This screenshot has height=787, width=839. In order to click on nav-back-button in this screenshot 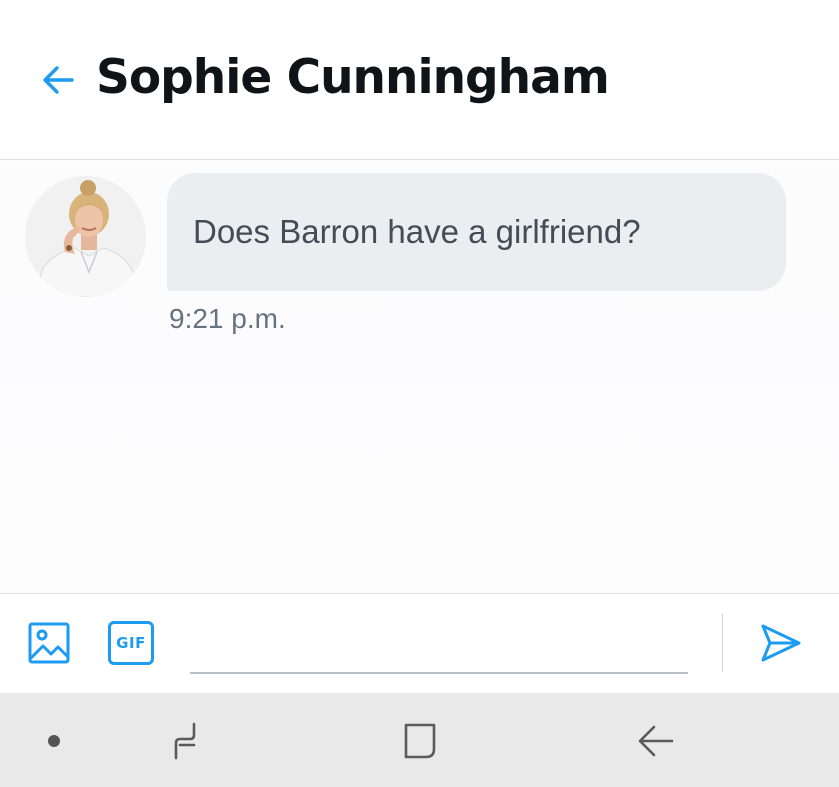, I will do `click(656, 741)`.